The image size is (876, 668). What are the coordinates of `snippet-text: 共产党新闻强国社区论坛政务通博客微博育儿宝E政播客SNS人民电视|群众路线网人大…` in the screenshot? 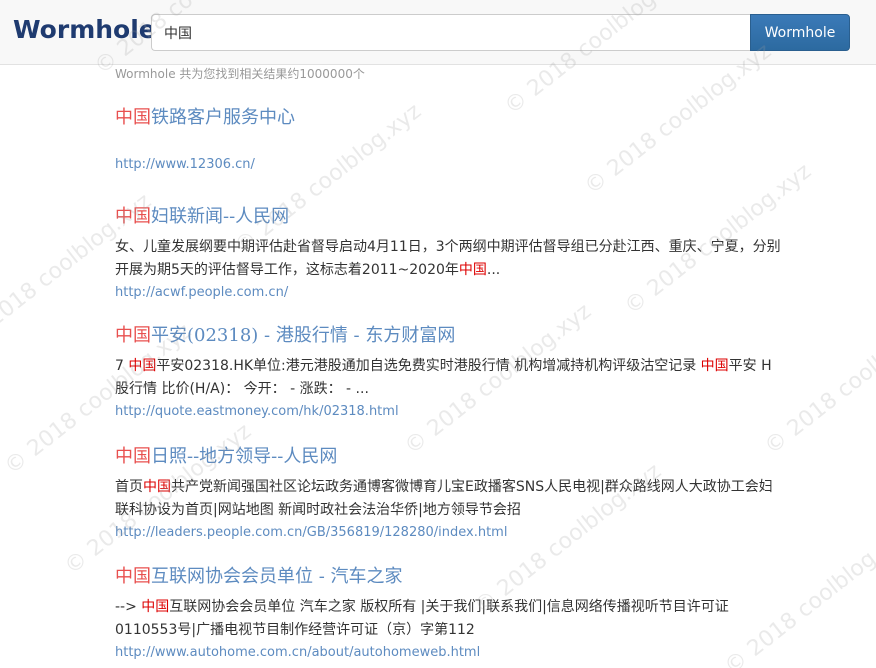 It's located at (444, 498).